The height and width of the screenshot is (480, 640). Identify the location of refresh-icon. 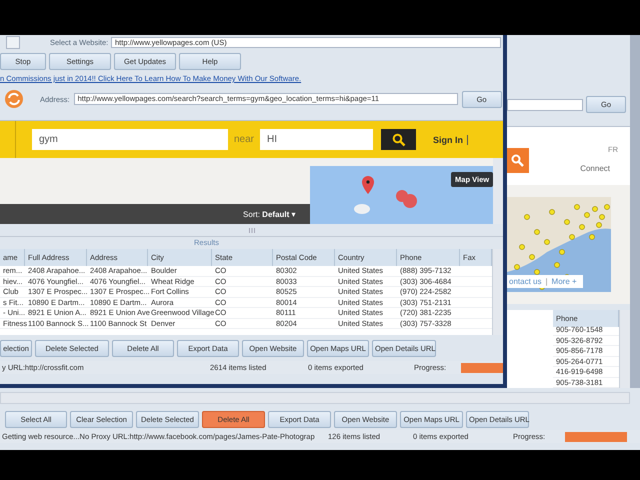
(14, 99).